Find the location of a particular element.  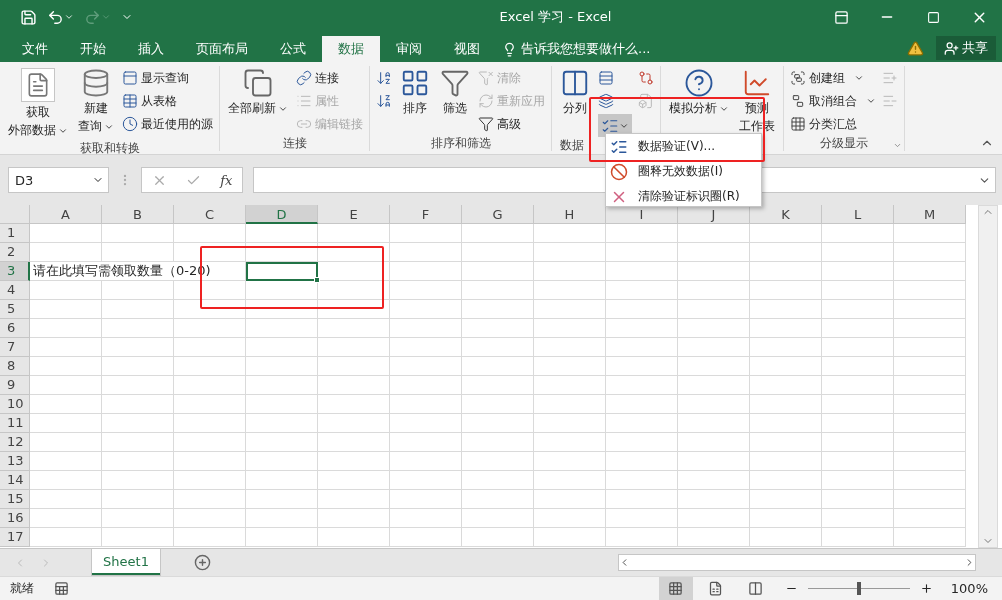

window-title: Excel 学习 - Excel is located at coordinates (555, 17).